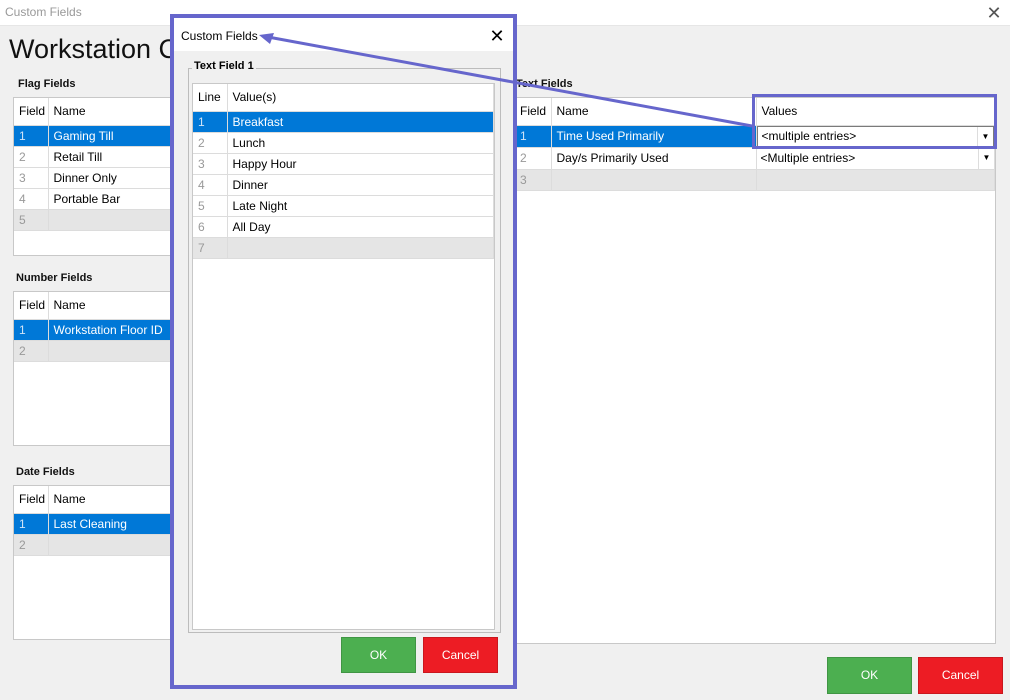 This screenshot has height=700, width=1010. I want to click on annotation-arrow, so click(506, 80).